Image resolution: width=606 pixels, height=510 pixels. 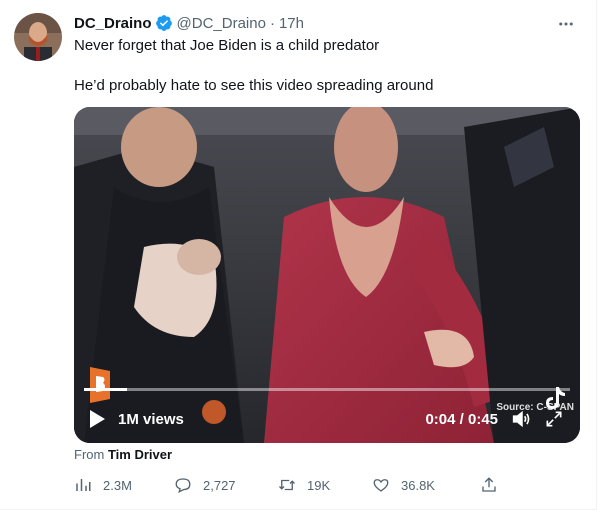 What do you see at coordinates (163, 23) in the screenshot?
I see `verified-badge-icon` at bounding box center [163, 23].